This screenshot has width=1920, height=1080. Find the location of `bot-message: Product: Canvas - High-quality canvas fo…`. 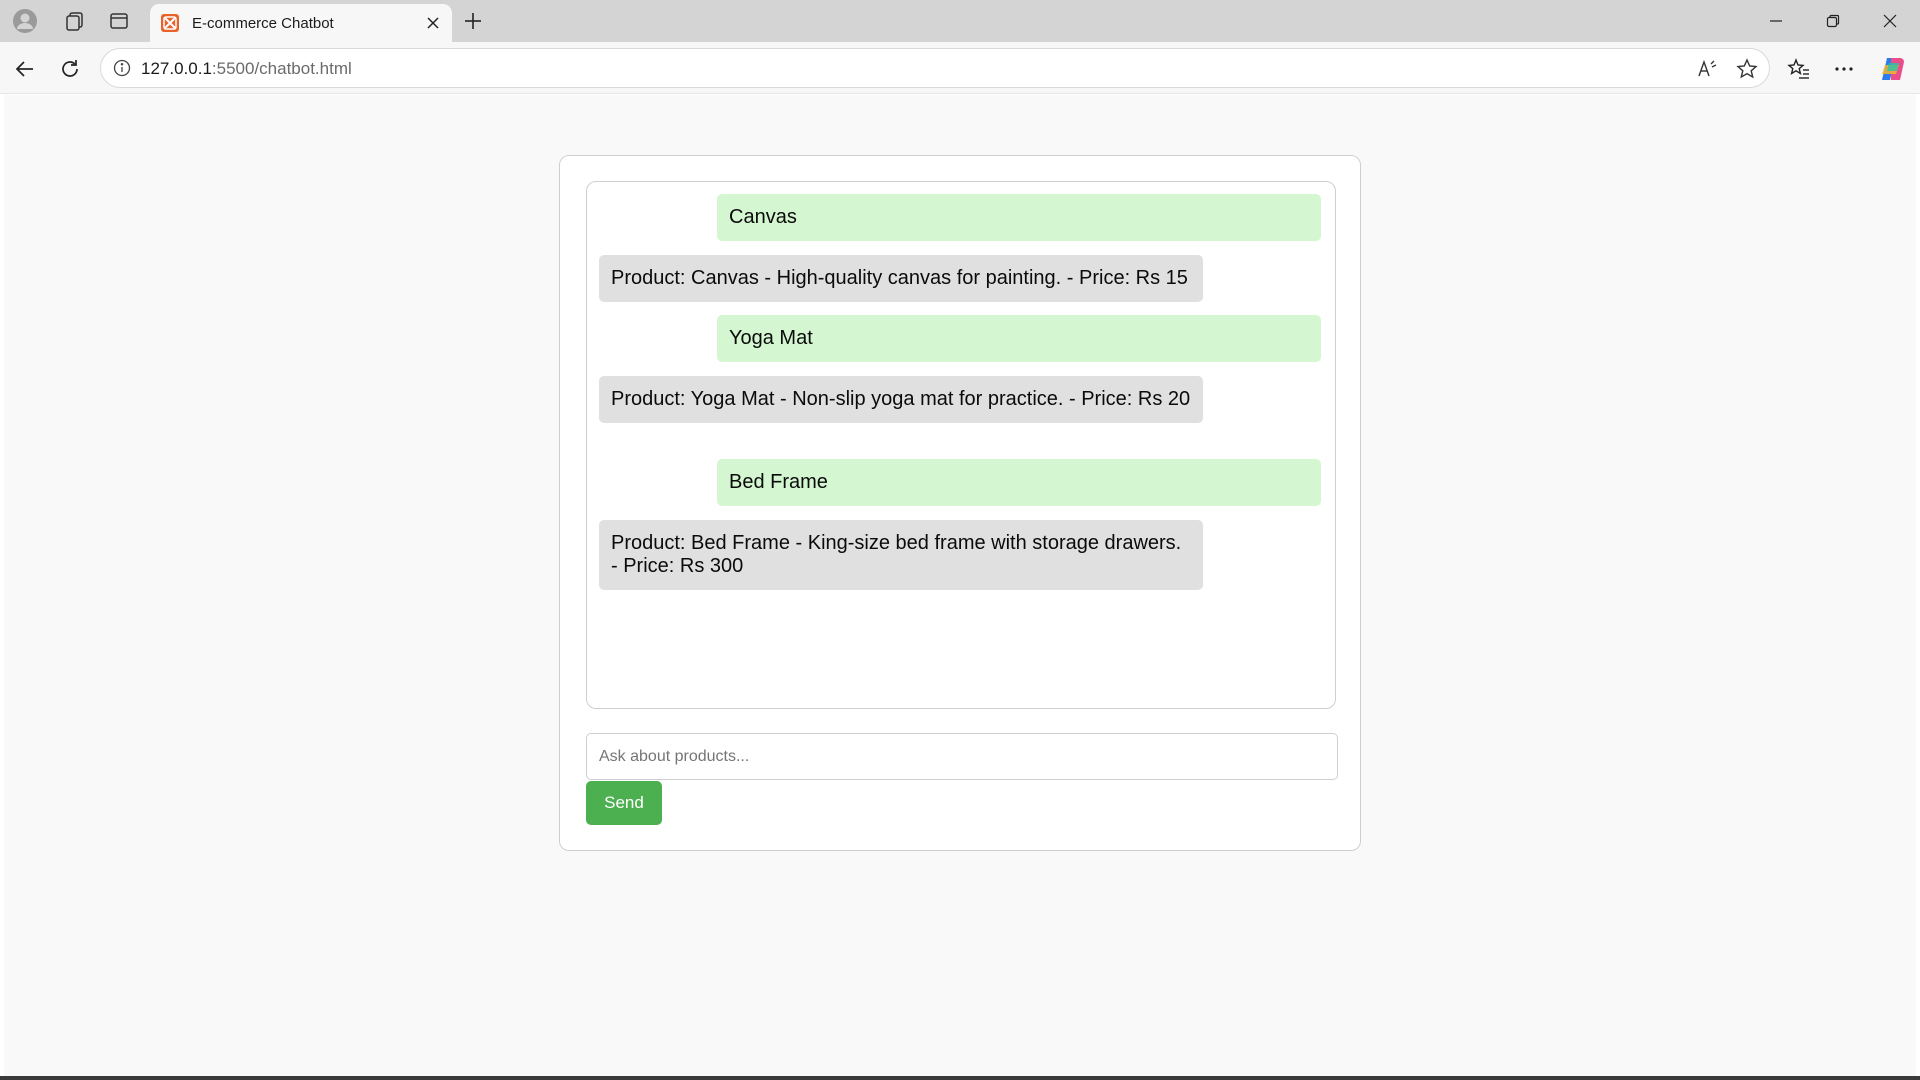

bot-message: Product: Canvas - High-quality canvas fo… is located at coordinates (901, 278).